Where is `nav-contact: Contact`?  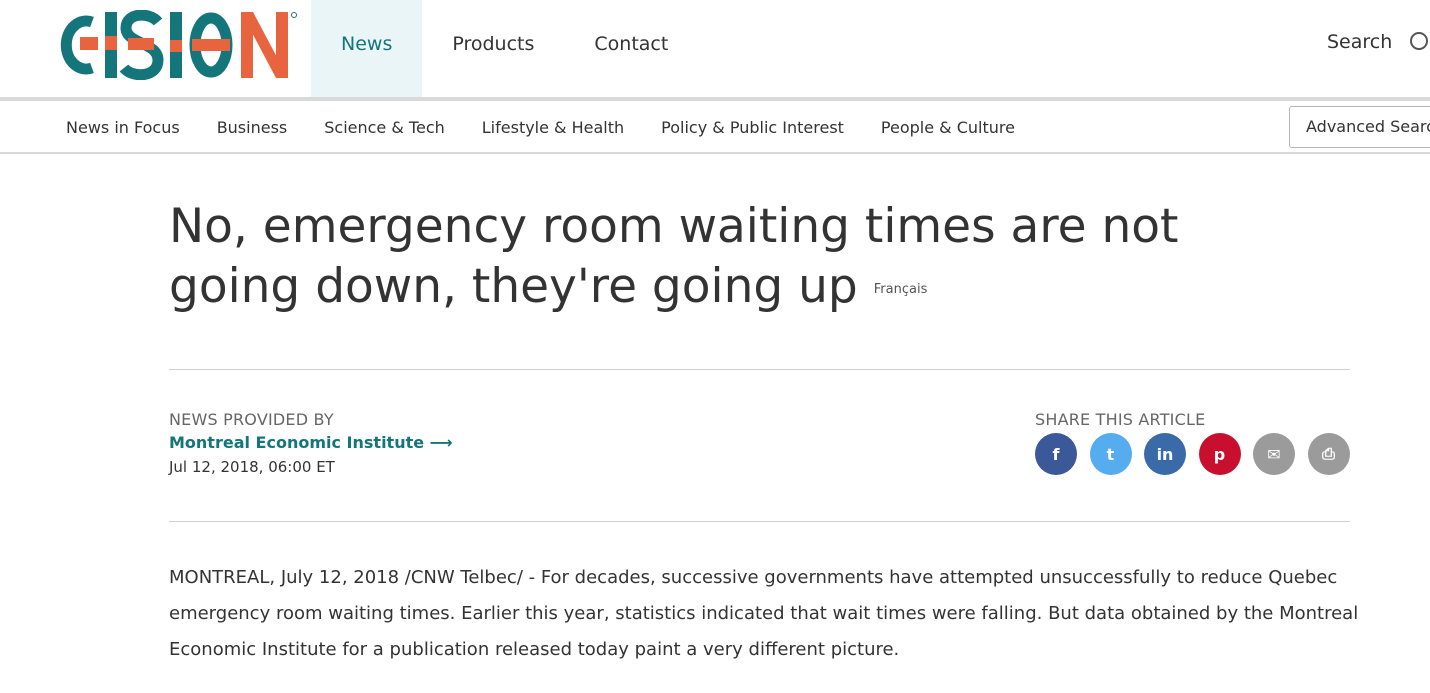 nav-contact: Contact is located at coordinates (631, 50).